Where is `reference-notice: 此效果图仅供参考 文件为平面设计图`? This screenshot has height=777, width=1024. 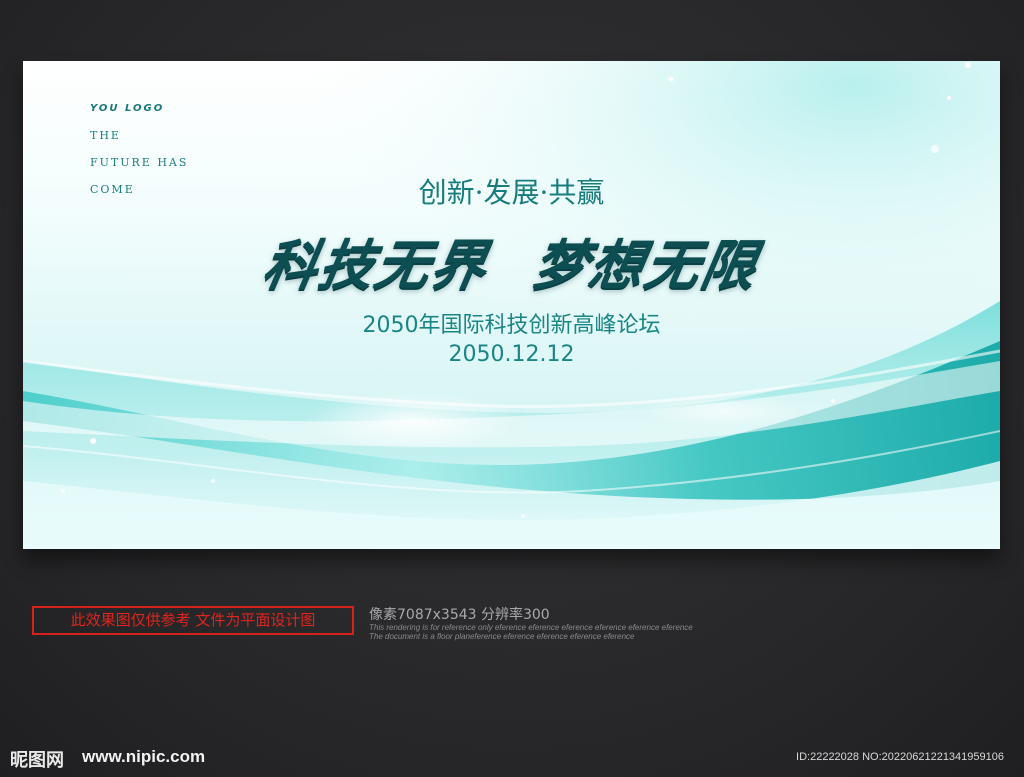 reference-notice: 此效果图仅供参考 文件为平面设计图 is located at coordinates (193, 620).